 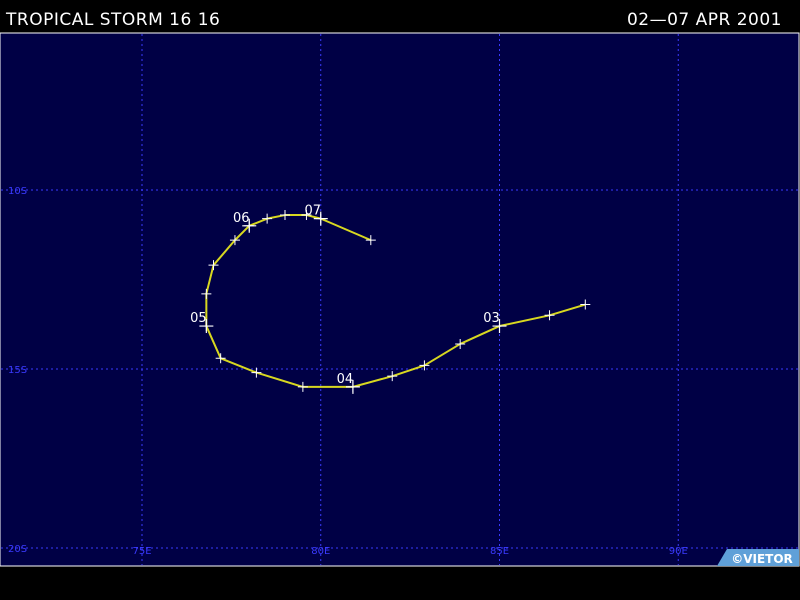 I want to click on day-label: 05, so click(x=198, y=318).